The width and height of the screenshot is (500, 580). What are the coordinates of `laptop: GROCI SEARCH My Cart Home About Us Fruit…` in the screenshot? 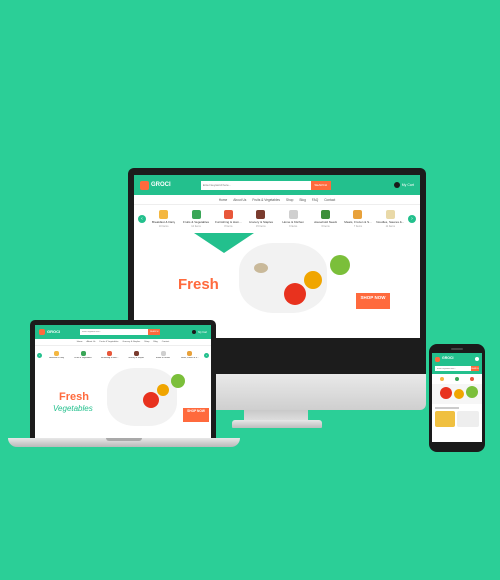 It's located at (123, 379).